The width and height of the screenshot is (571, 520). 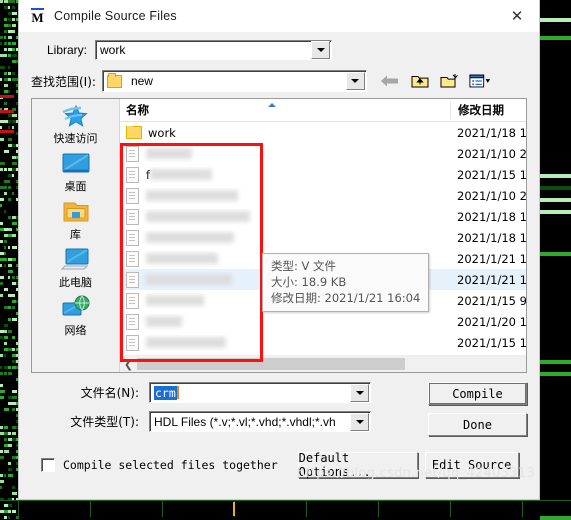 What do you see at coordinates (492, 237) in the screenshot?
I see `file-date-cell: 2021/1/18 17:43` at bounding box center [492, 237].